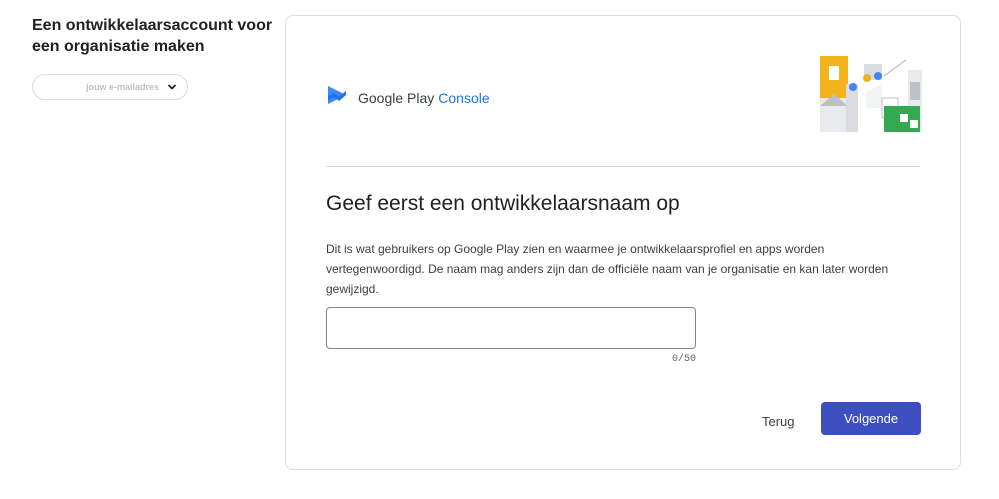 The image size is (999, 499). I want to click on next-button: Volgende, so click(871, 418).